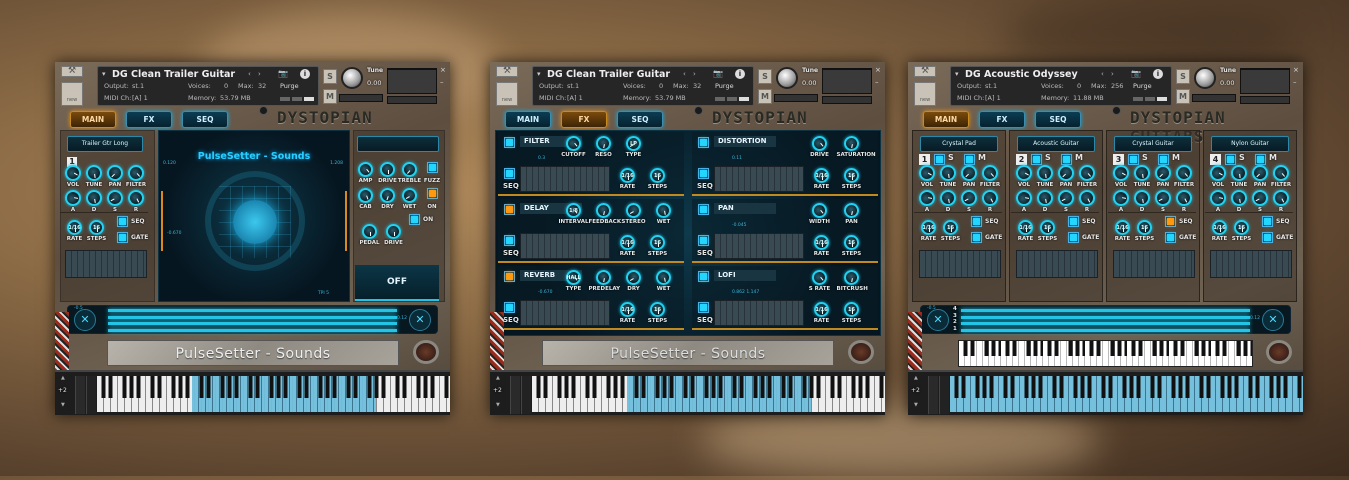  Describe the element at coordinates (640, 119) in the screenshot. I see `tab-seq: SEQ` at that location.